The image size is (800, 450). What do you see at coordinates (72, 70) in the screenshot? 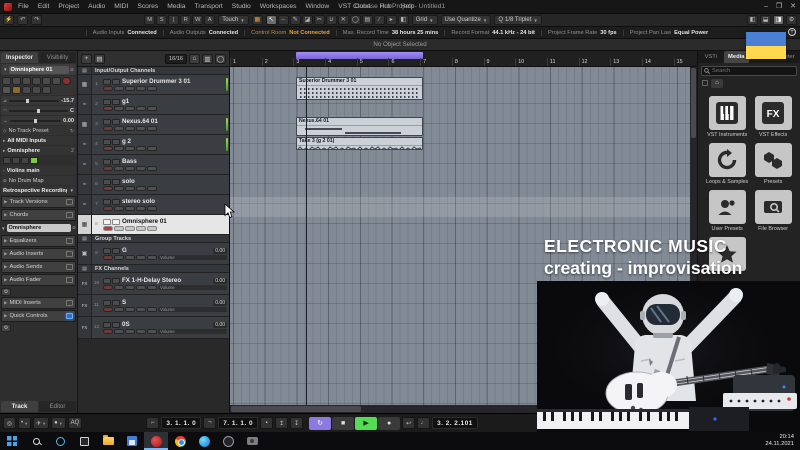
I see `freeze-icon: ⊘` at bounding box center [72, 70].